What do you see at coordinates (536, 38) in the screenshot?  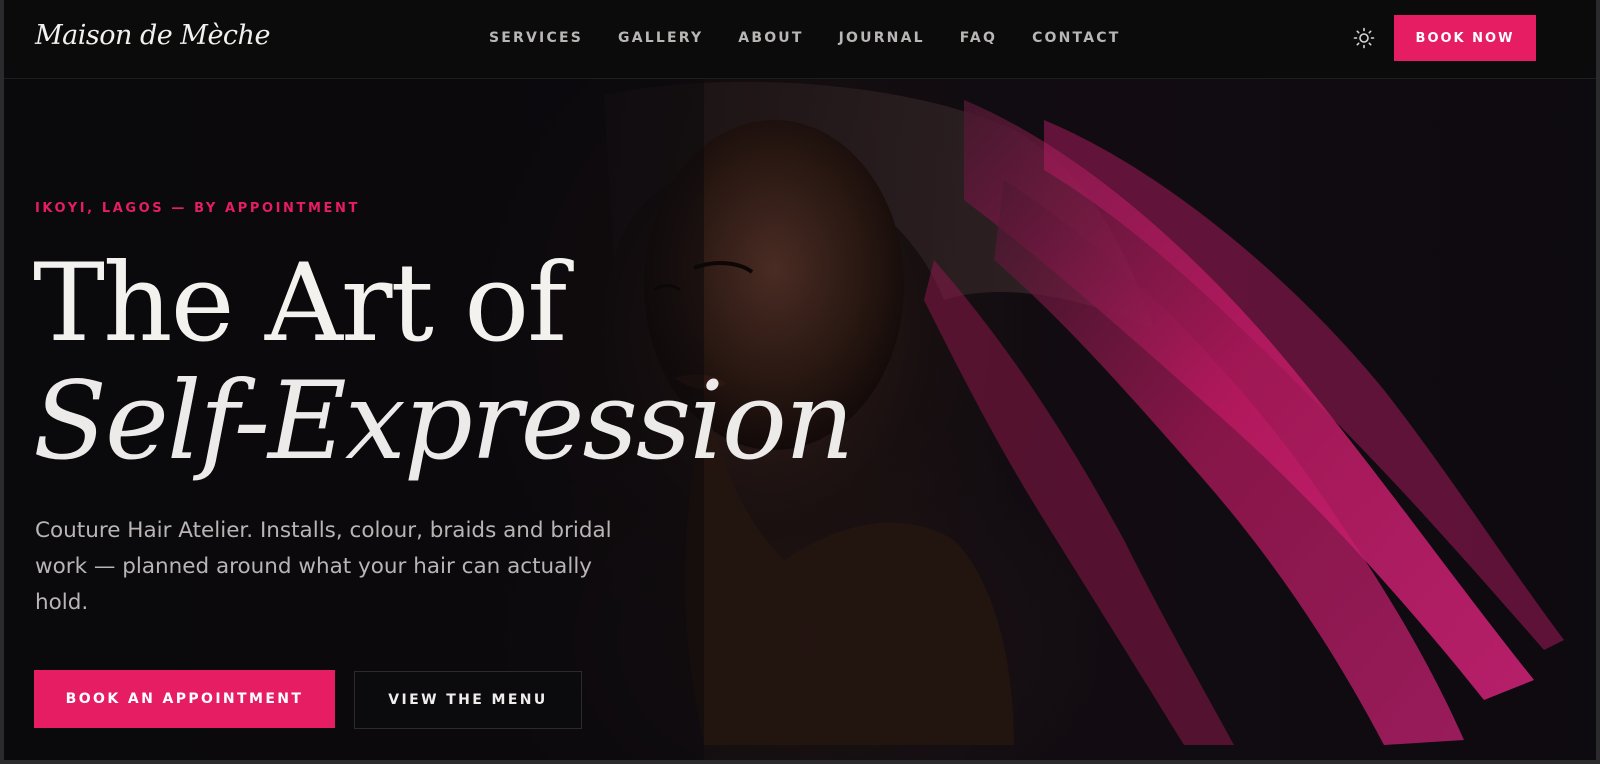 I see `nav-link-services: SERVICES` at bounding box center [536, 38].